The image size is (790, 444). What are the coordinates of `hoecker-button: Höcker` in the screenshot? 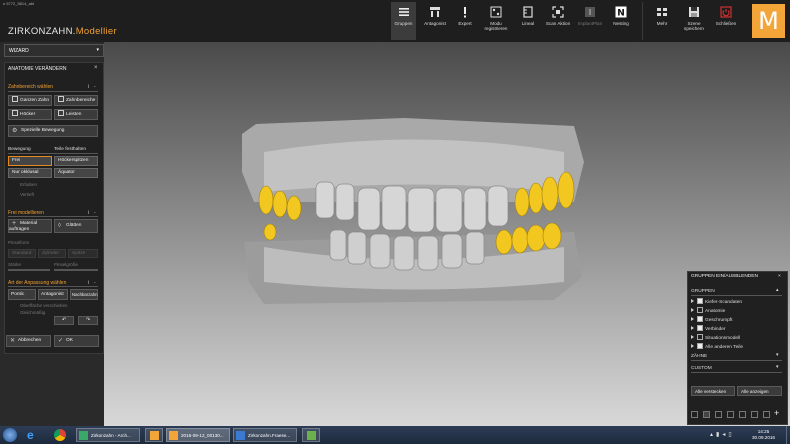 It's located at (30, 114).